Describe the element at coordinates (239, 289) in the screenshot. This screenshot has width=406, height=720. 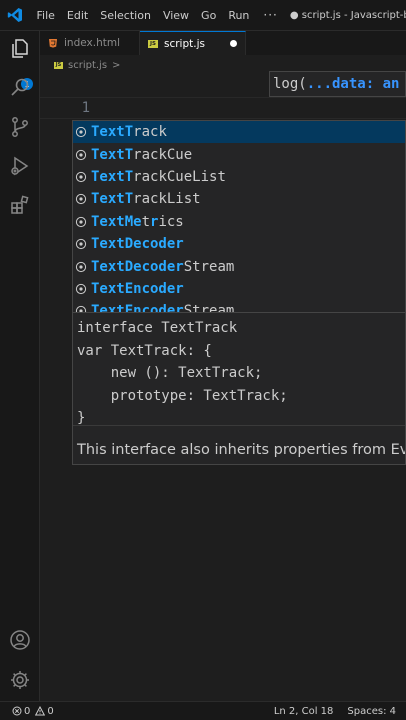
I see `suggestion-item: TextEncode r` at that location.